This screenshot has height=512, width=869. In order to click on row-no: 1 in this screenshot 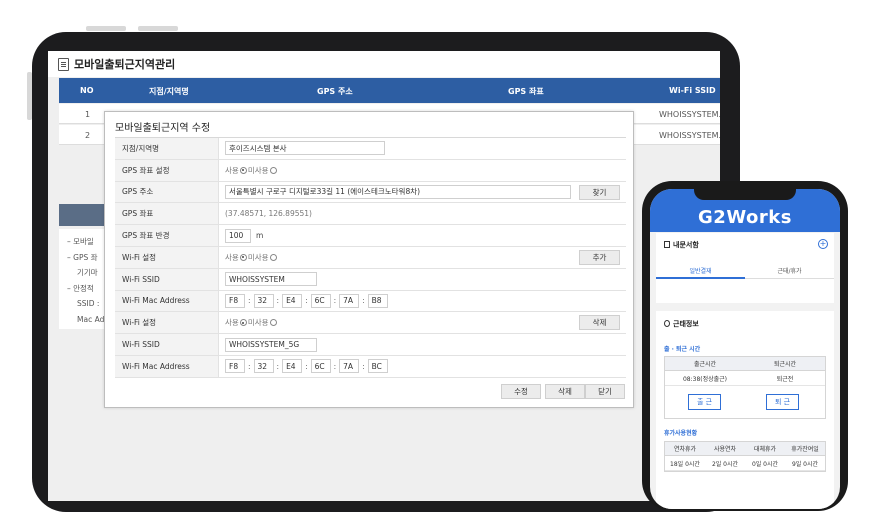, I will do `click(88, 114)`.